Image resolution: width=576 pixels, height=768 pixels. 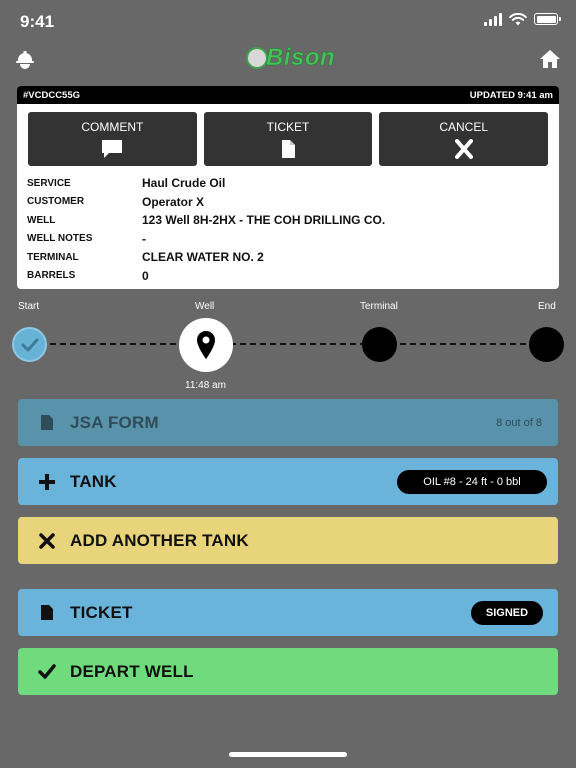 I want to click on card-actions: COMMENT TICKET CANCEL, so click(x=288, y=135).